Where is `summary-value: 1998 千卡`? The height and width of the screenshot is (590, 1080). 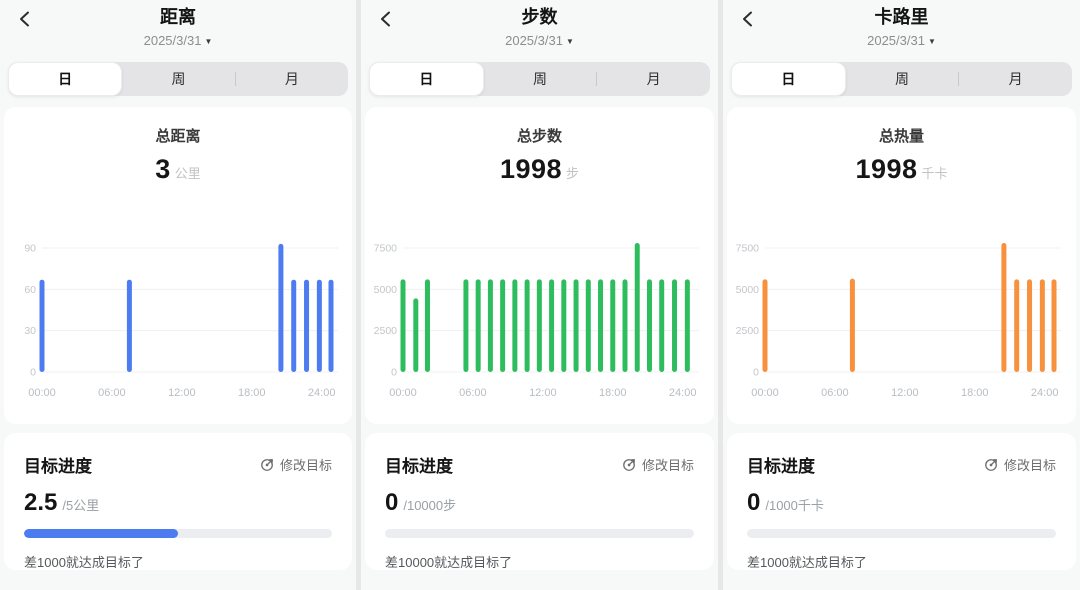
summary-value: 1998 千卡 is located at coordinates (901, 169).